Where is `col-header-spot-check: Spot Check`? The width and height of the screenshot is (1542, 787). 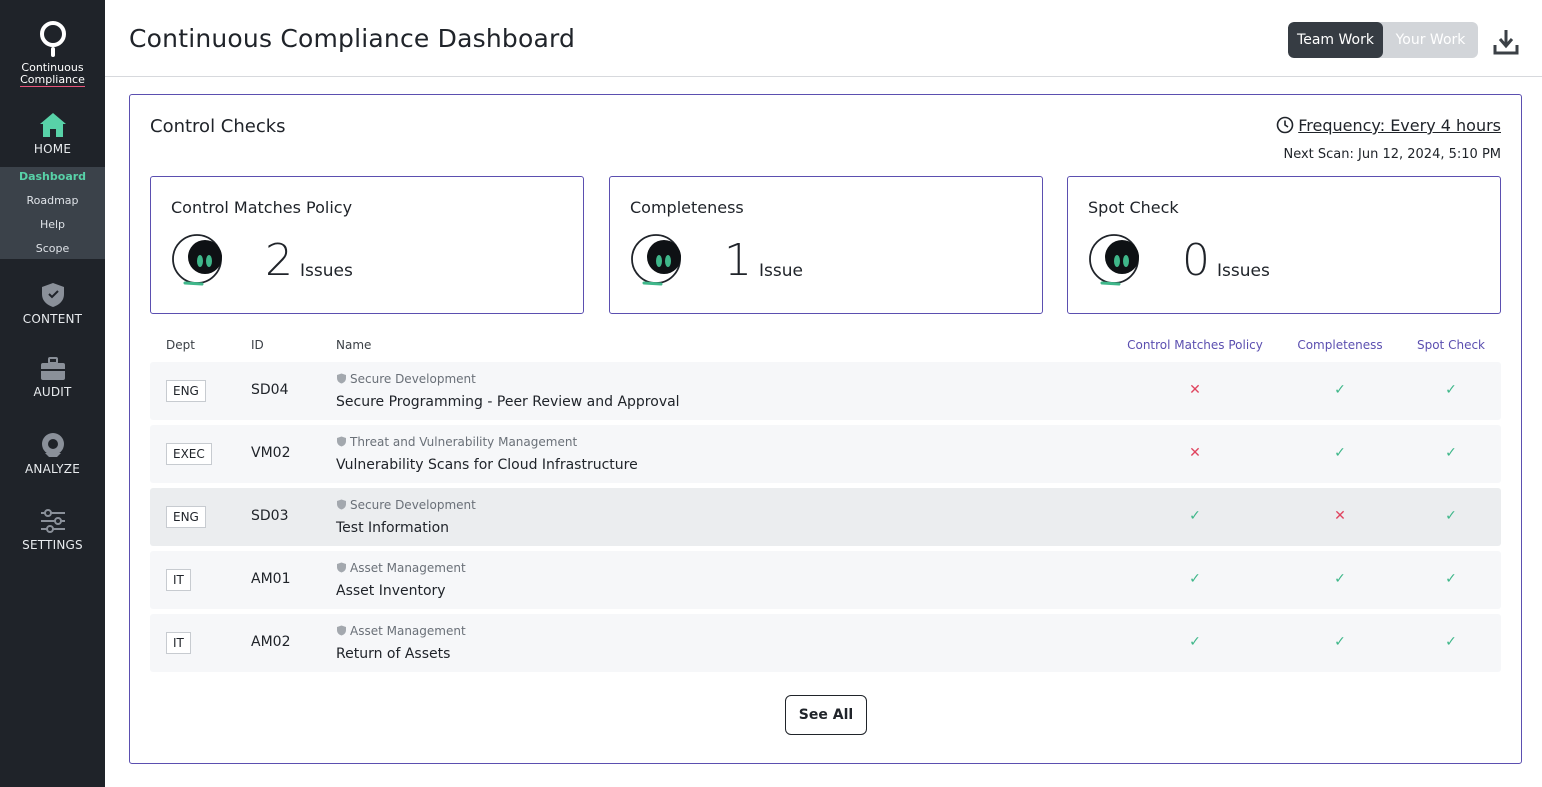
col-header-spot-check: Spot Check is located at coordinates (1451, 345).